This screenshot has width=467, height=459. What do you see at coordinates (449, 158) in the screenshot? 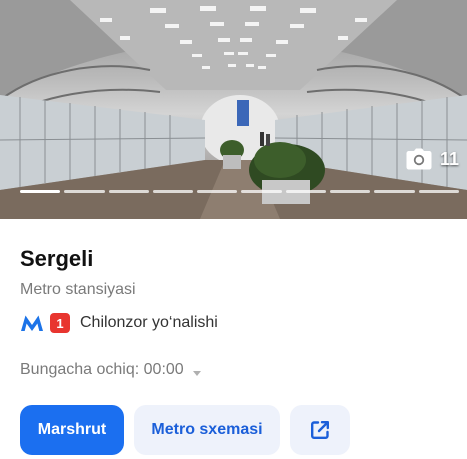
I see `photo-count: 11` at bounding box center [449, 158].